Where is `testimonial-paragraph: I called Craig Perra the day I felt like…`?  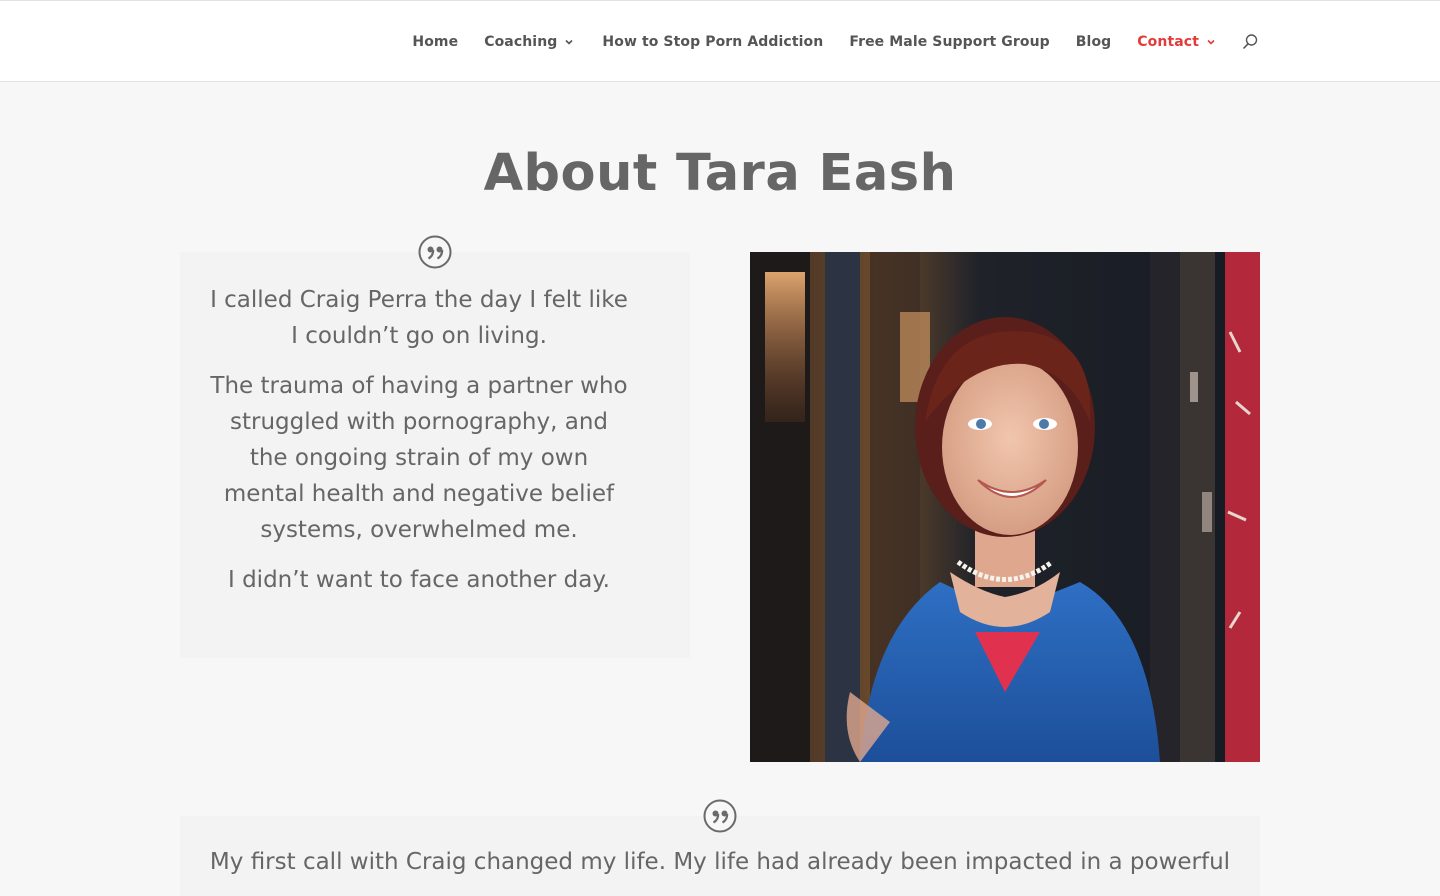
testimonial-paragraph: I called Craig Perra the day I felt like… is located at coordinates (419, 318).